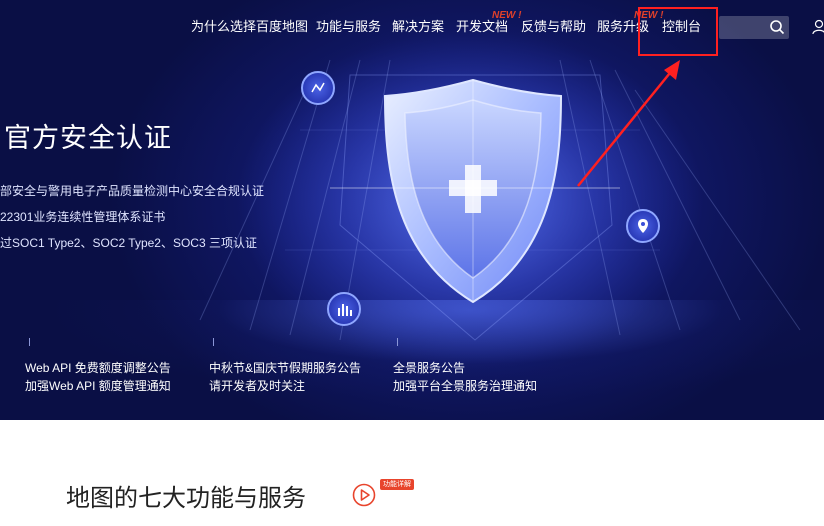 This screenshot has width=824, height=526. I want to click on search-icon, so click(777, 27).